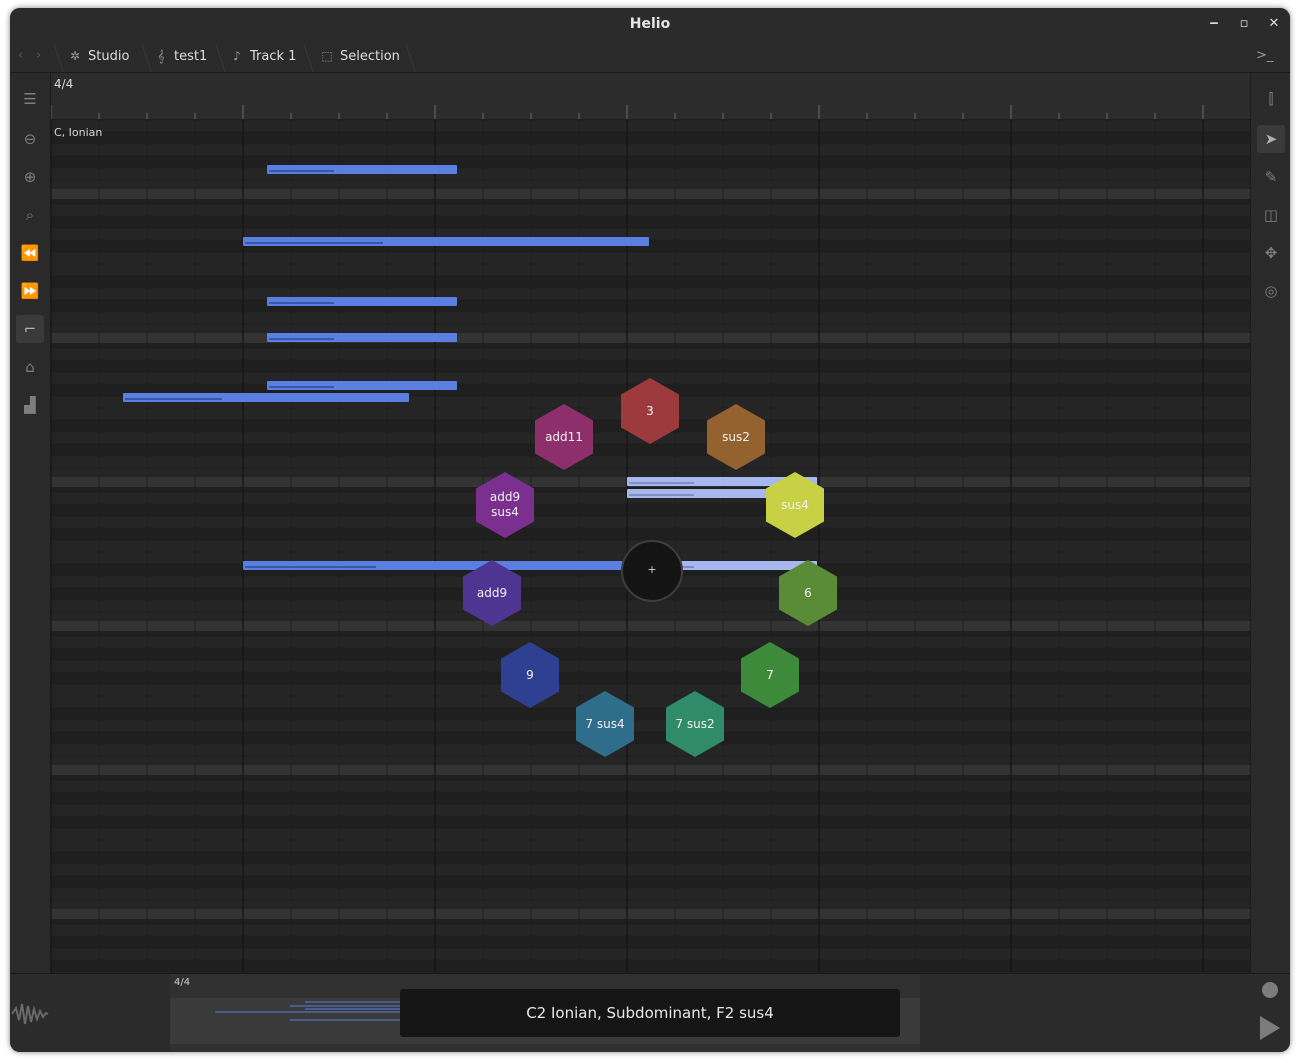 The width and height of the screenshot is (1300, 1063). I want to click on chord-sus2: sus2, so click(736, 437).